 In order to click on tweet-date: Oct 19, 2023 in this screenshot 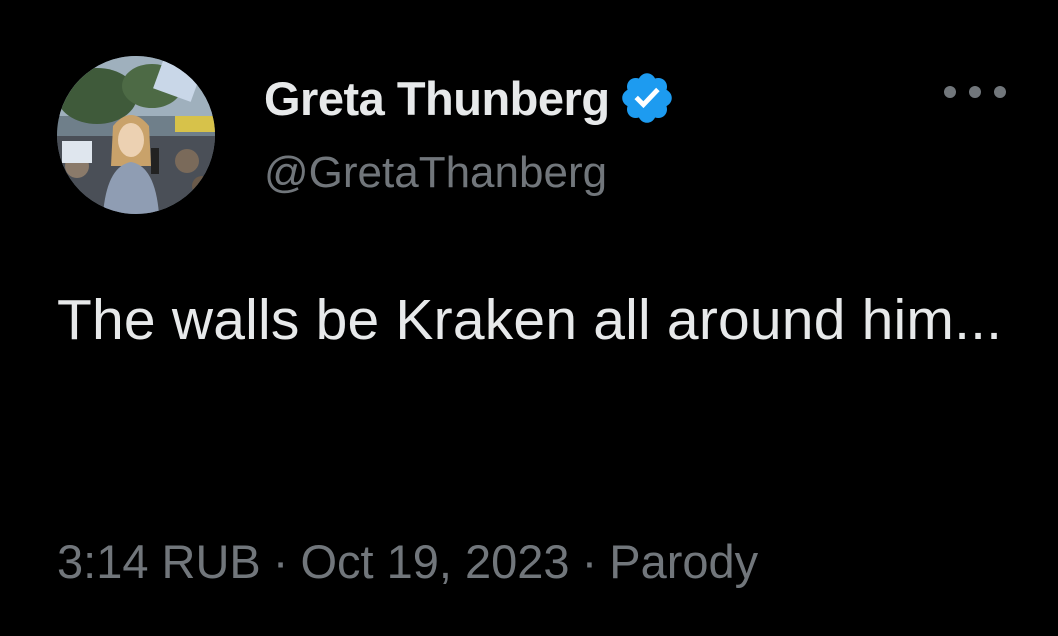, I will do `click(434, 561)`.